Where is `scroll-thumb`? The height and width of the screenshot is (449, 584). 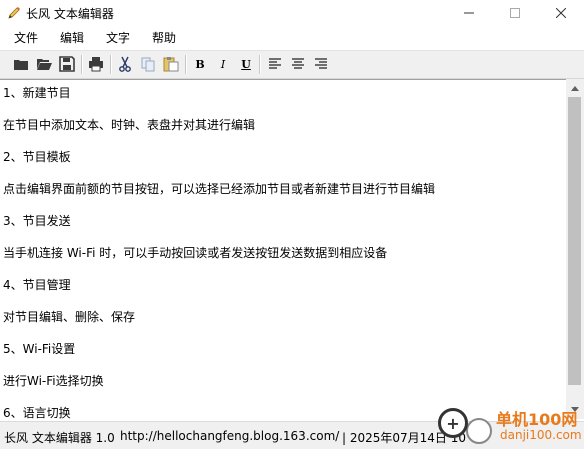 scroll-thumb is located at coordinates (574, 241).